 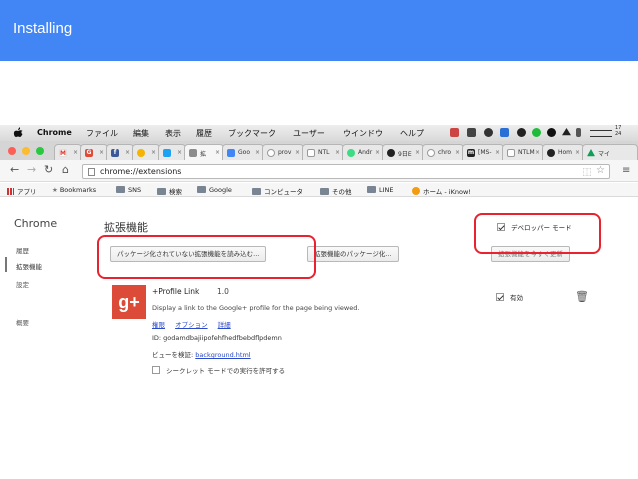 What do you see at coordinates (563, 152) in the screenshot?
I see `tab-home: Hom ×` at bounding box center [563, 152].